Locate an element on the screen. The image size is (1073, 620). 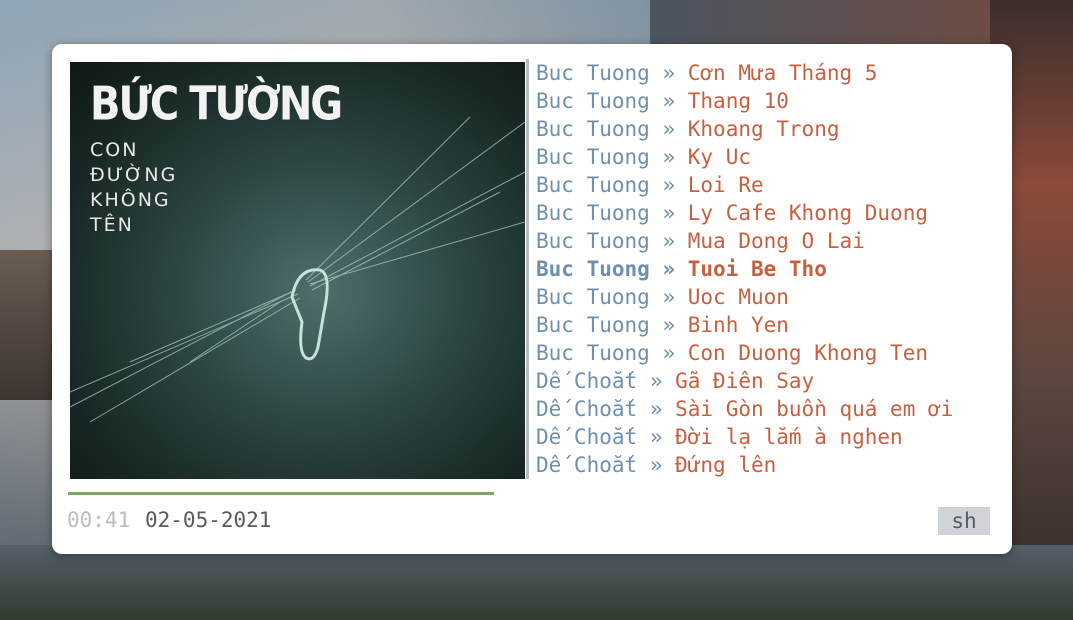
progress-bar is located at coordinates (281, 493).